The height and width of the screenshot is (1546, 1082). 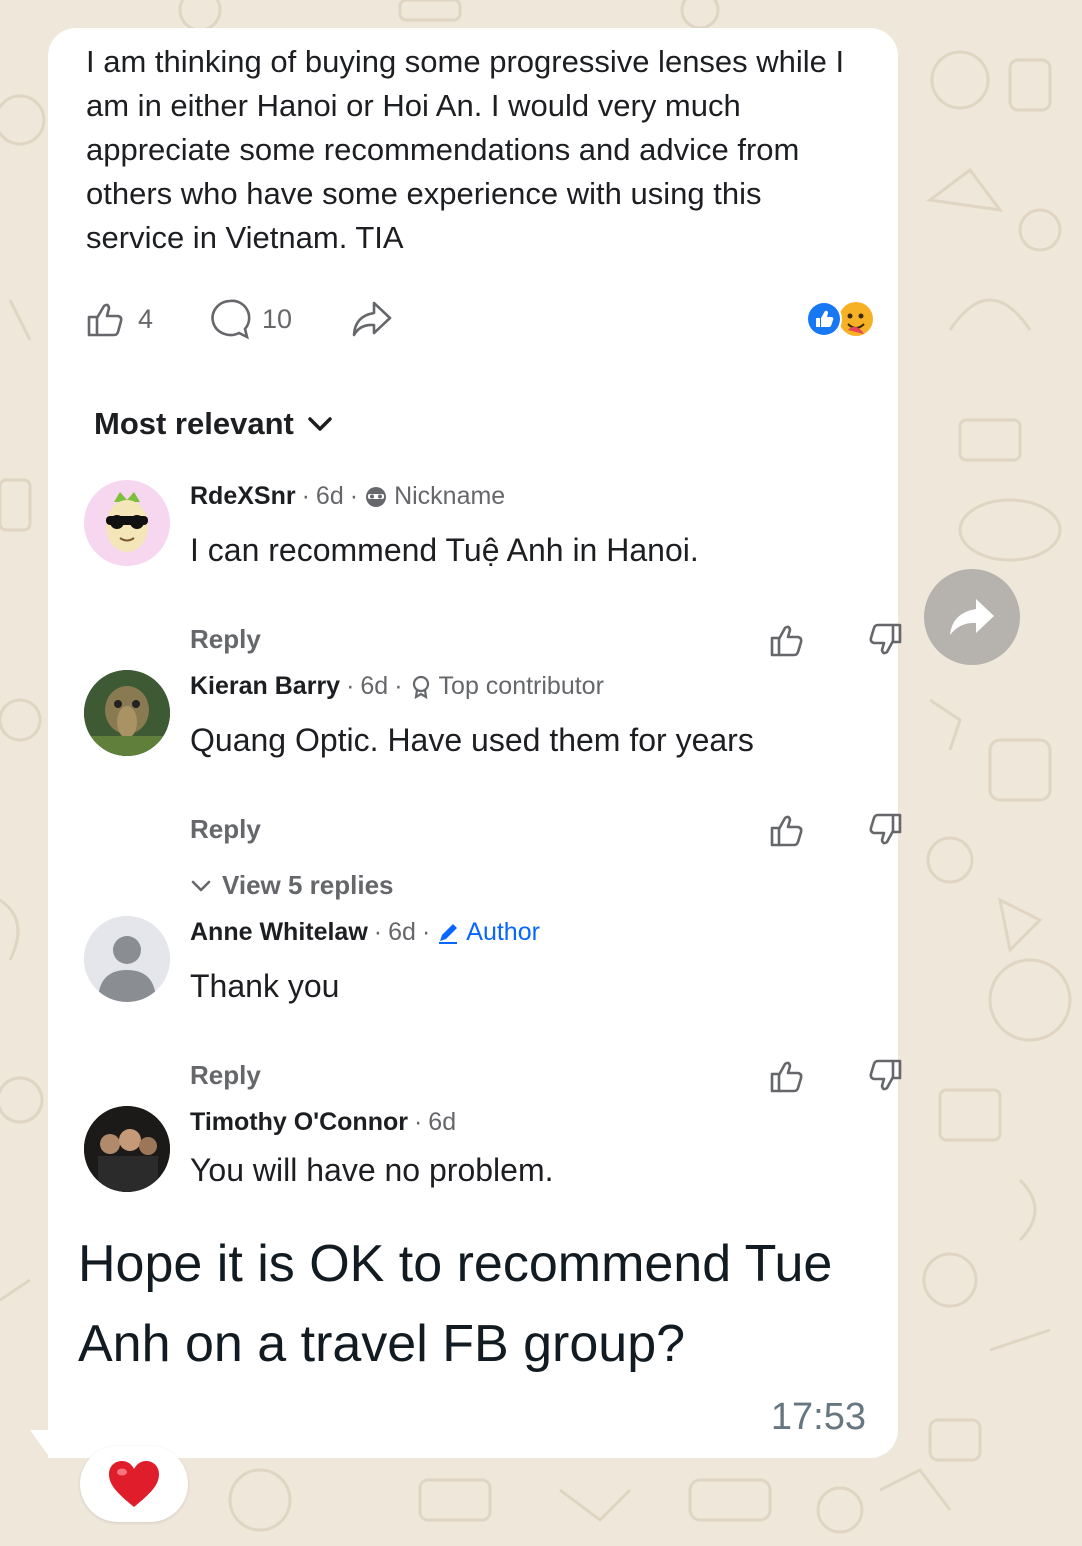 What do you see at coordinates (348, 496) in the screenshot?
I see `comment-header: RdeXSnr · 6d · Nickname` at bounding box center [348, 496].